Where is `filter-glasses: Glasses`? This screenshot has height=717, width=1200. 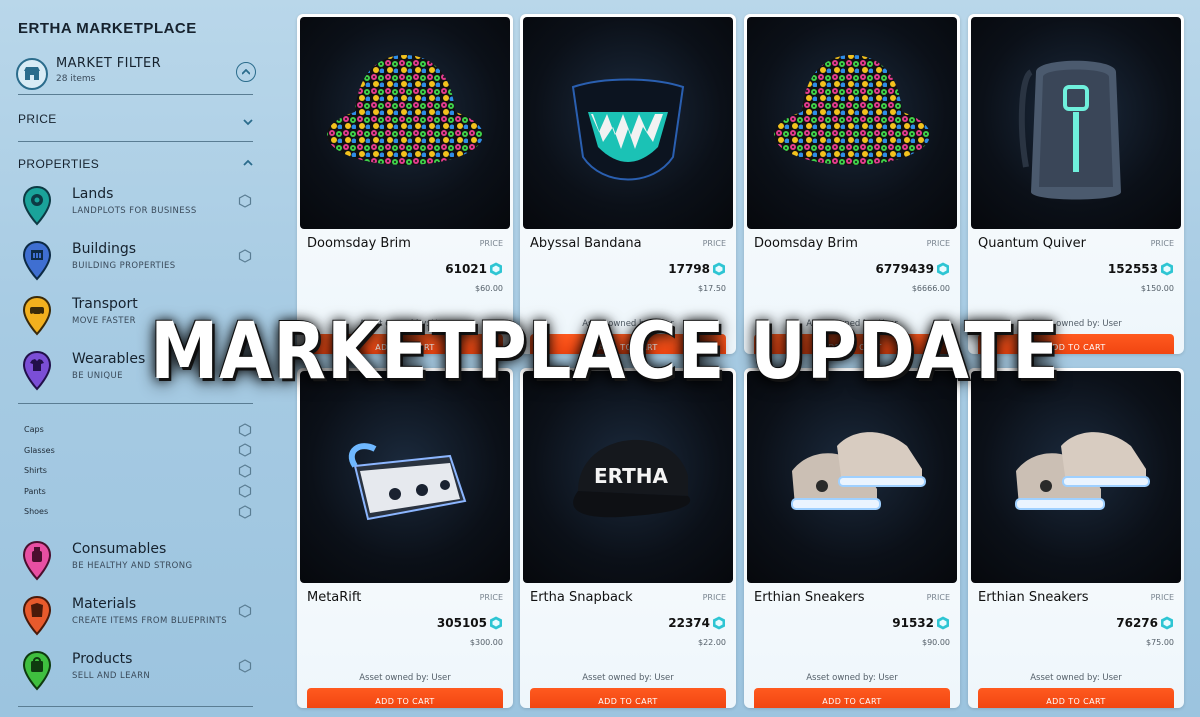 filter-glasses: Glasses is located at coordinates (39, 450).